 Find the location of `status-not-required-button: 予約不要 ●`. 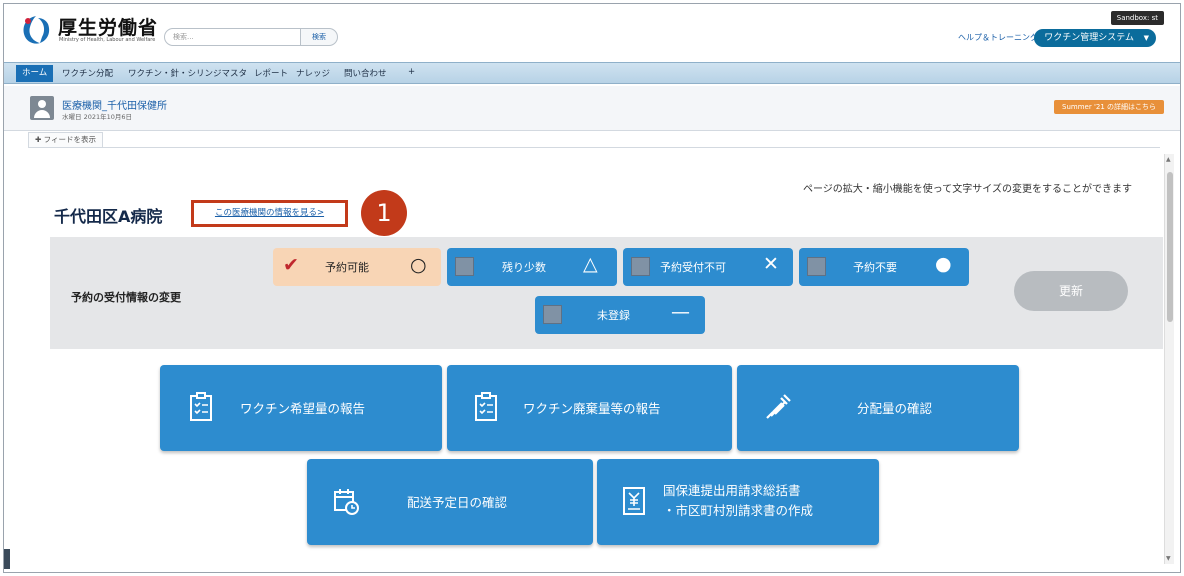

status-not-required-button: 予約不要 ● is located at coordinates (884, 267).